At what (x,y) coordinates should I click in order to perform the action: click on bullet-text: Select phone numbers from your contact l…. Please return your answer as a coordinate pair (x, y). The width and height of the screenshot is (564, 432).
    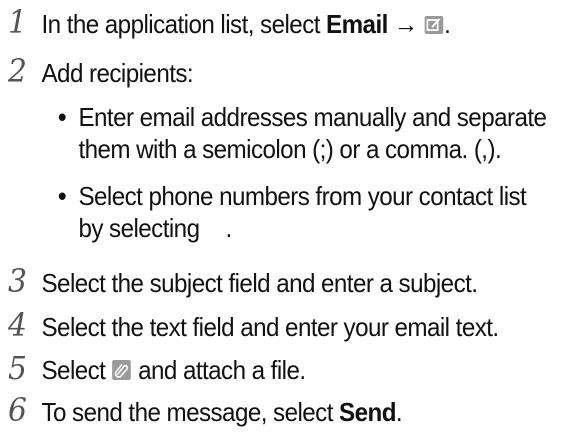
    Looking at the image, I should click on (302, 196).